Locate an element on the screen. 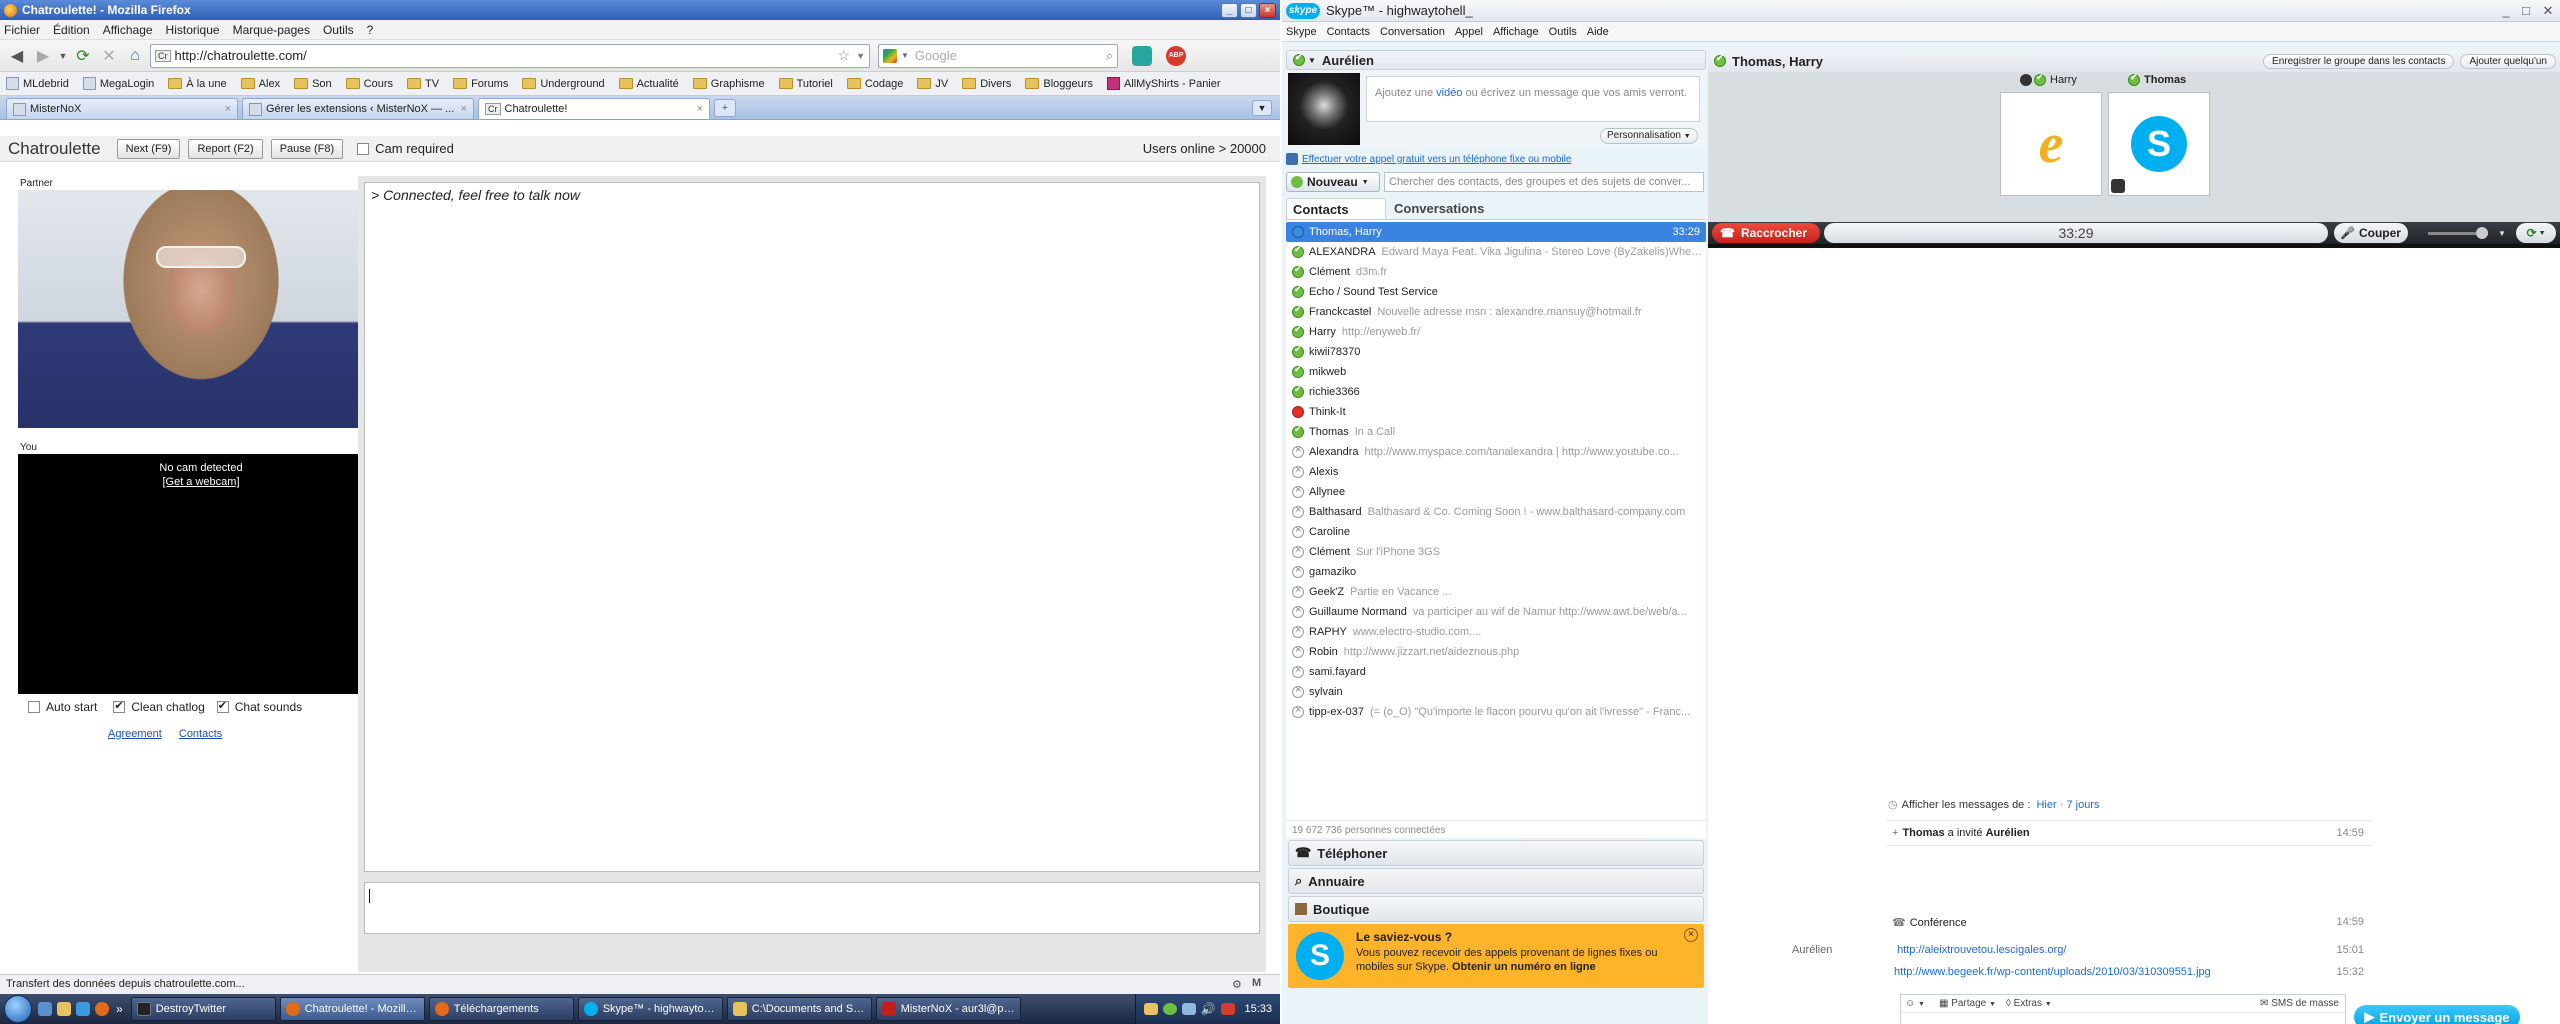 Image resolution: width=2560 pixels, height=1024 pixels. tab-conversations: Conversations is located at coordinates (1456, 208).